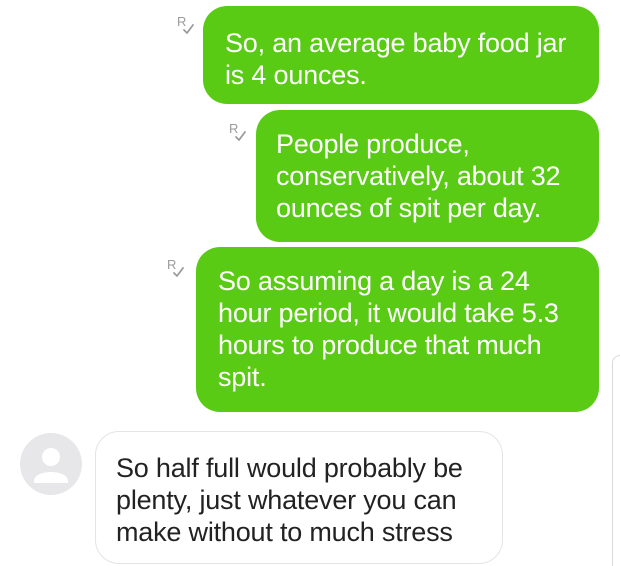 This screenshot has height=566, width=620. I want to click on panel-edge, so click(616, 460).